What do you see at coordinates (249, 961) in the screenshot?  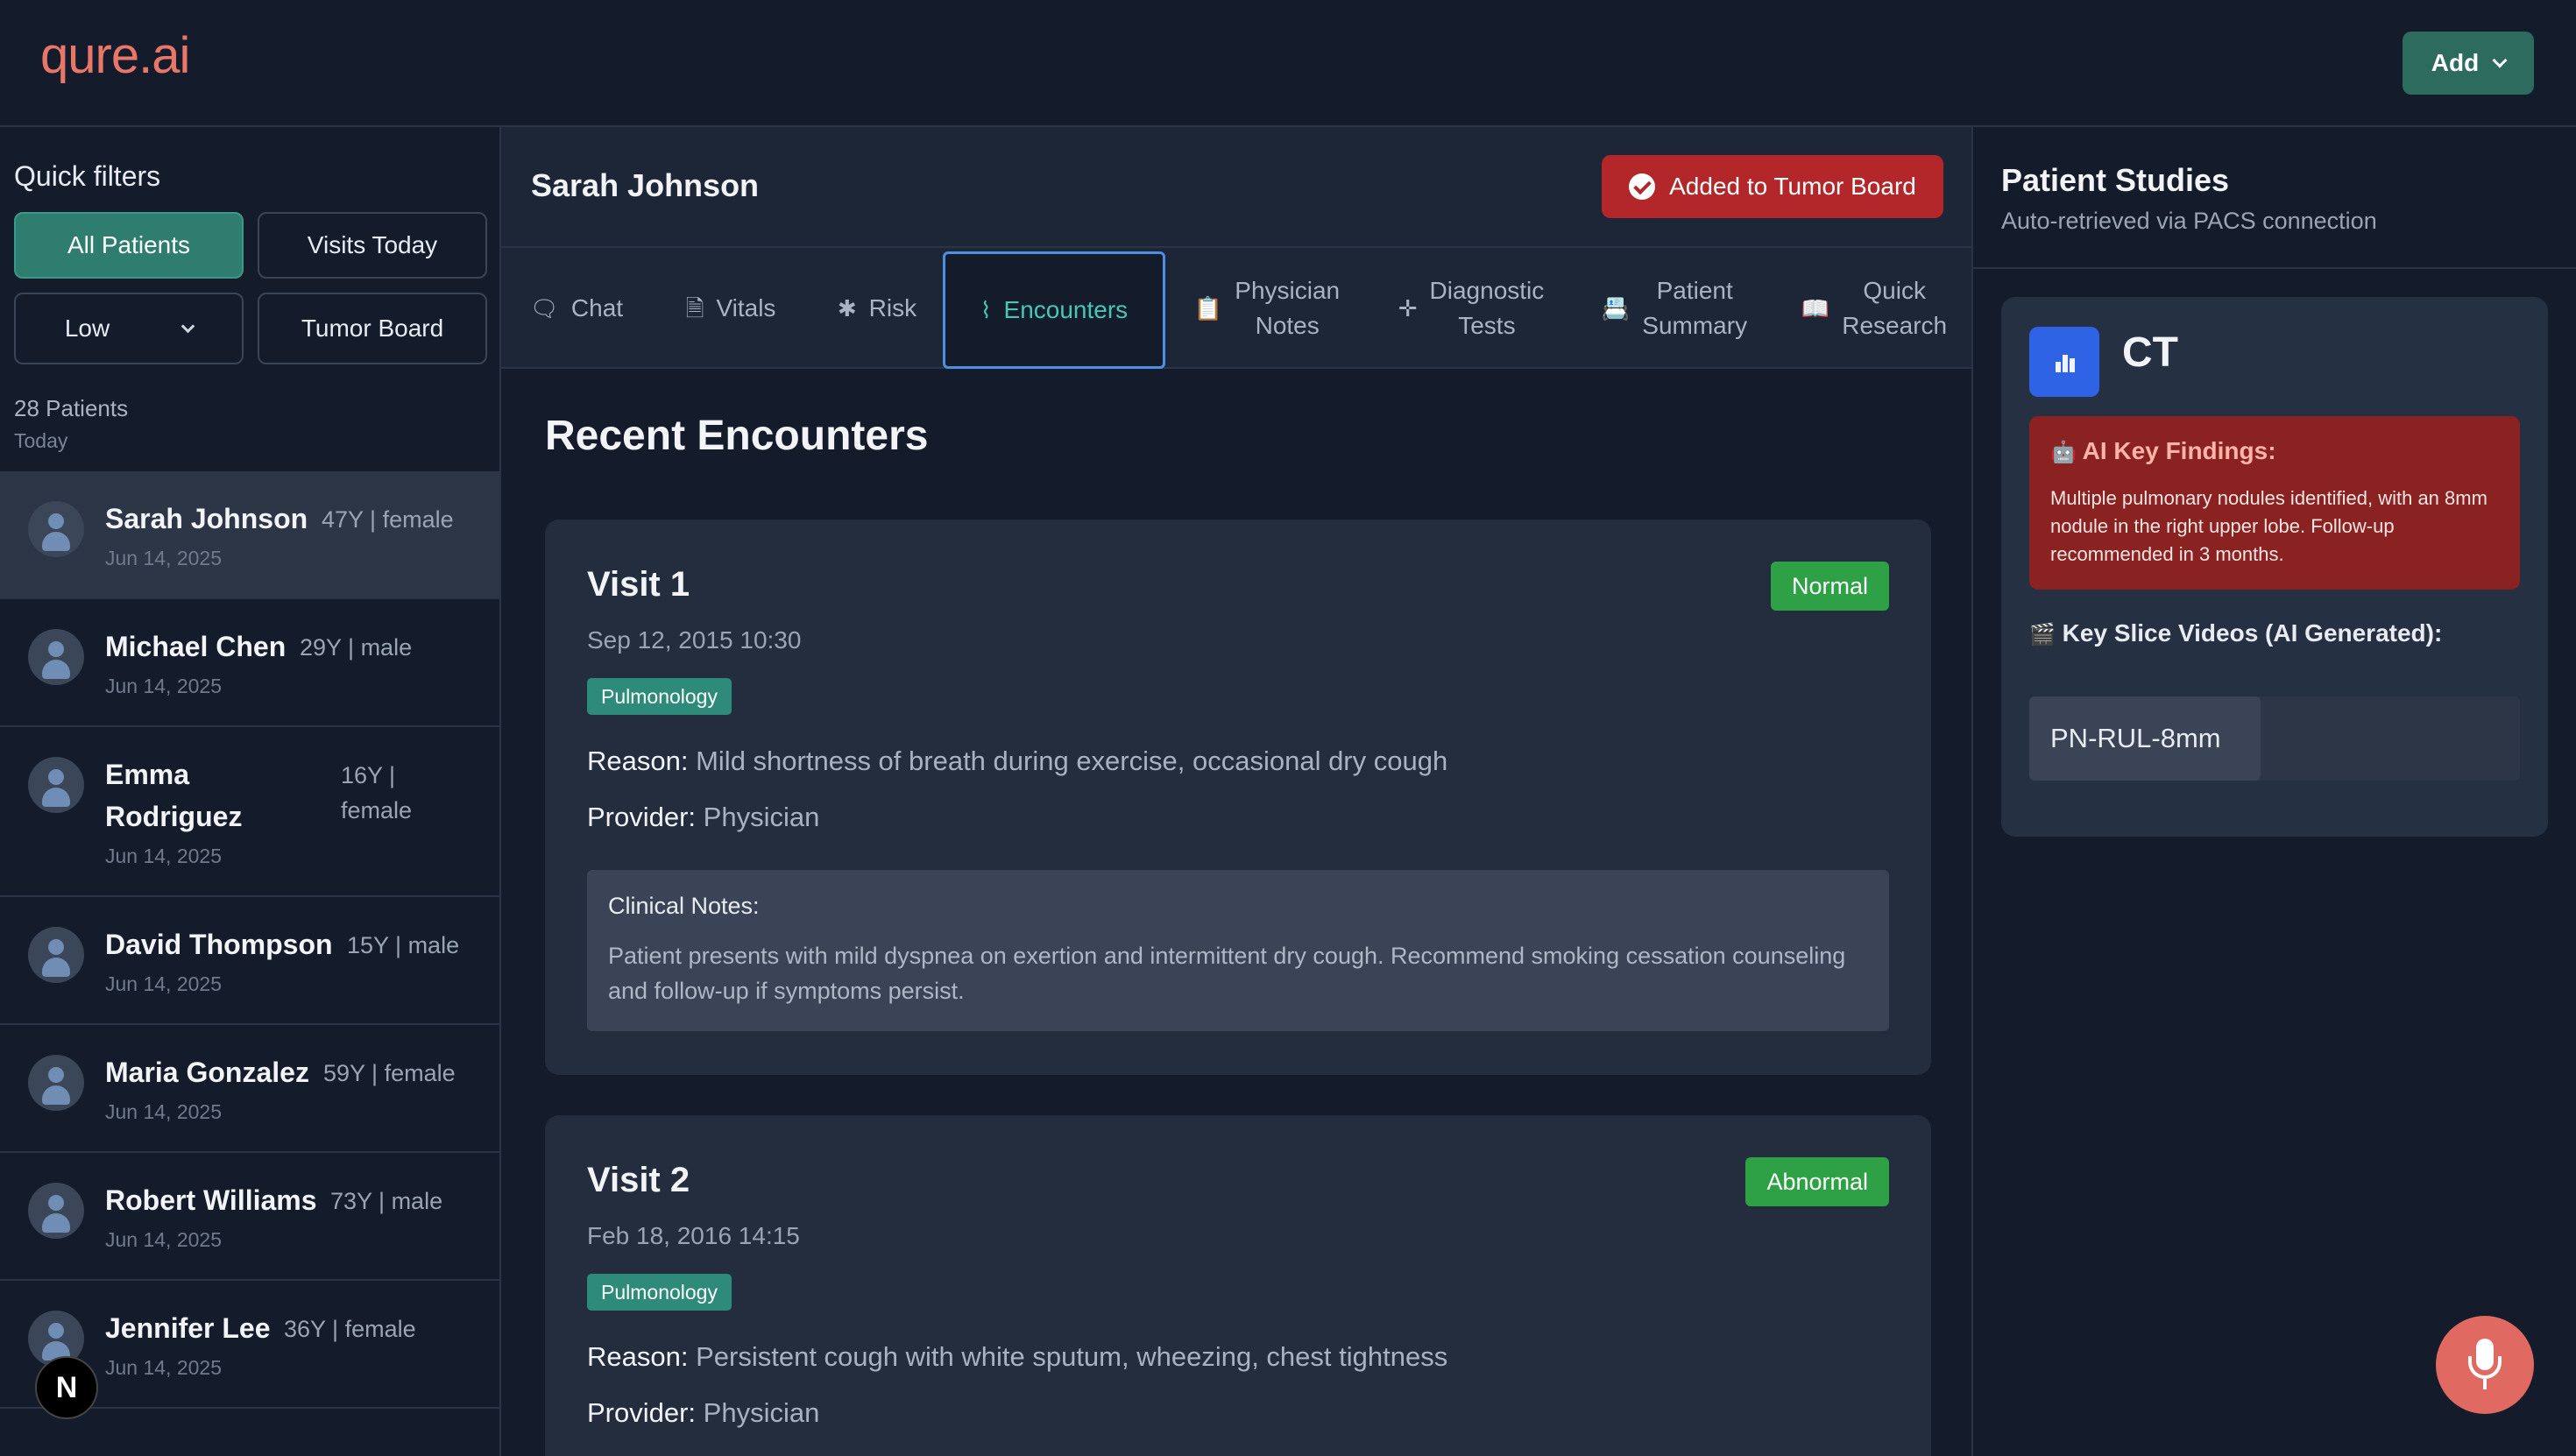 I see `patient-row: David Thompson 15Y | male Jun 14, 2025` at bounding box center [249, 961].